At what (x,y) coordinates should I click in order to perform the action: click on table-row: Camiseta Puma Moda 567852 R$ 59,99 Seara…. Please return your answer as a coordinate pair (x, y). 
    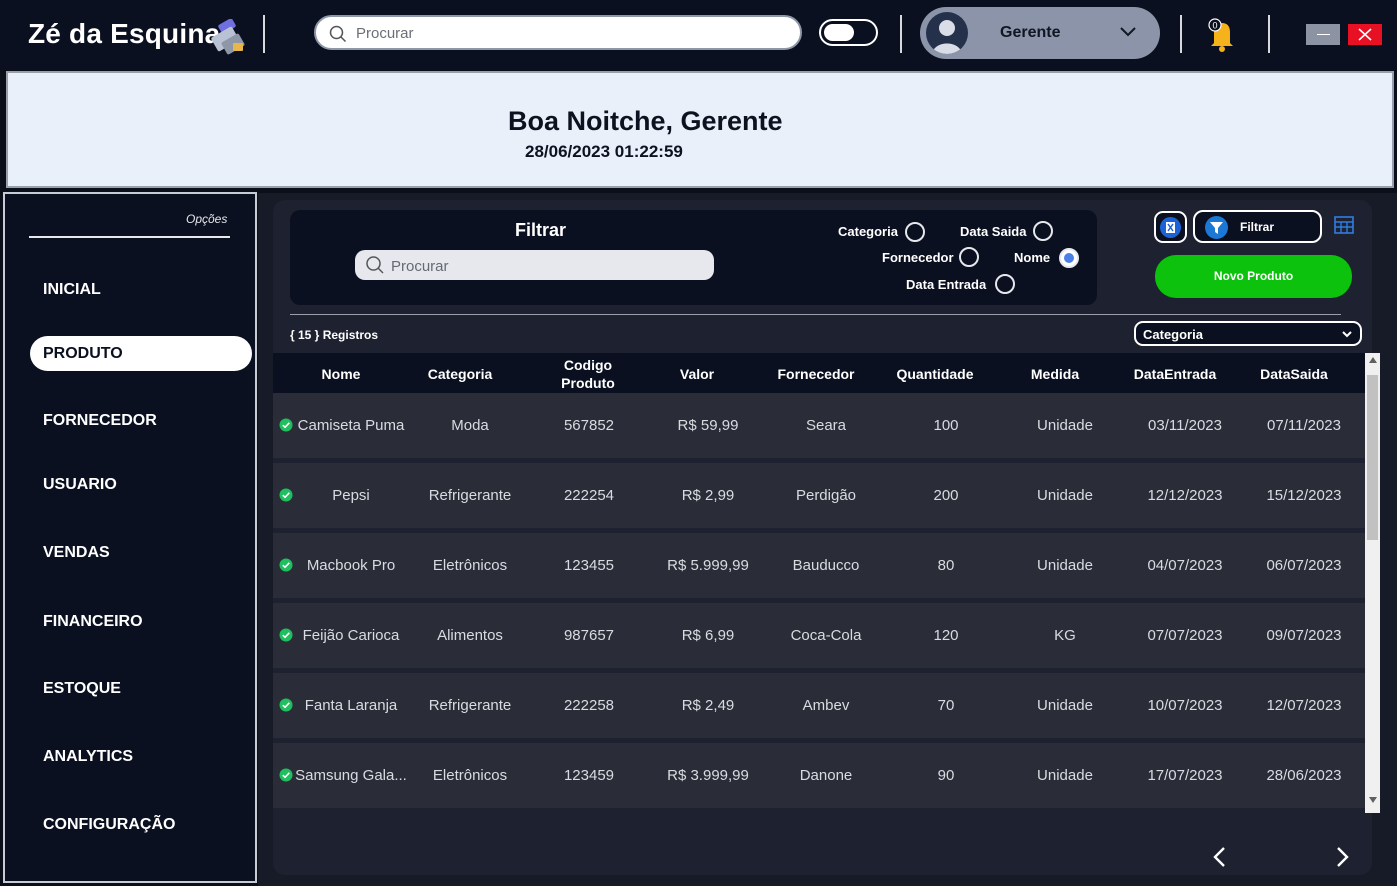
    Looking at the image, I should click on (819, 425).